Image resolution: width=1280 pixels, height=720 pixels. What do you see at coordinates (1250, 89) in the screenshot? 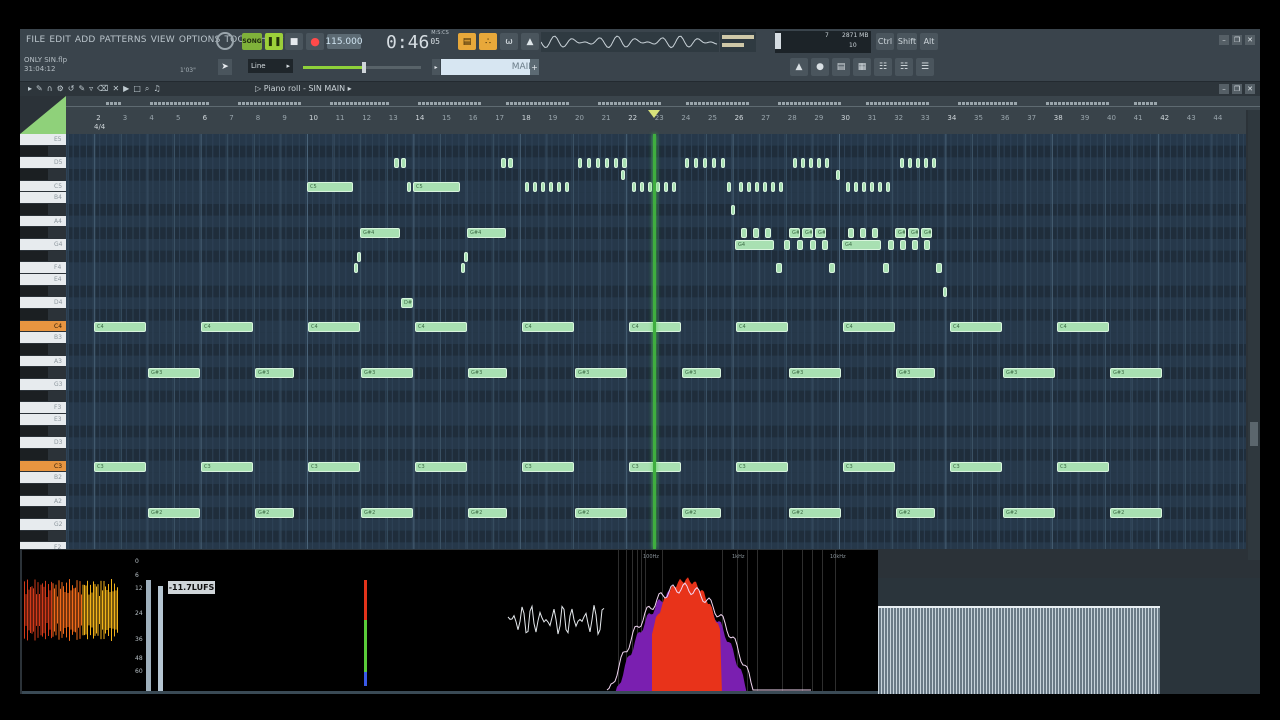
I see `pr-close-button: ✕` at bounding box center [1250, 89].